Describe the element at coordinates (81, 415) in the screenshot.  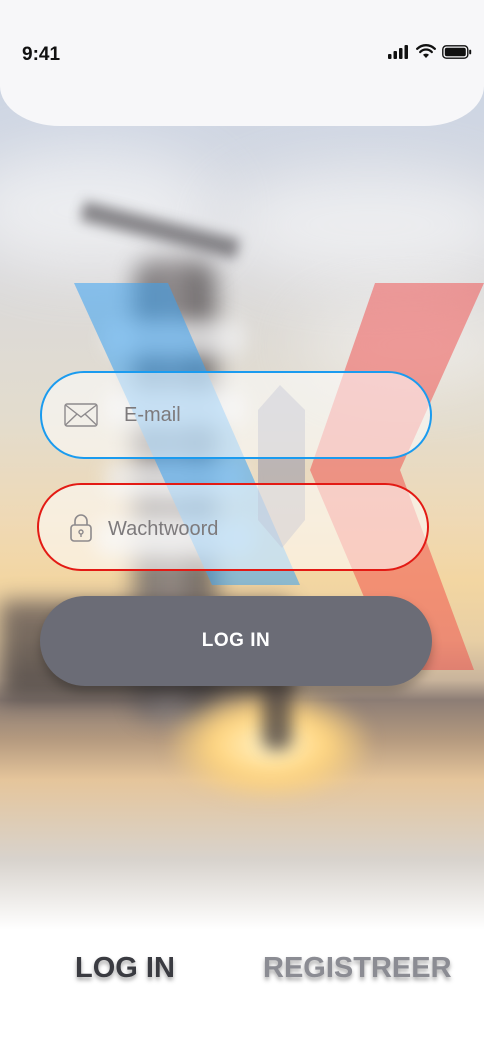
I see `envelope-icon` at that location.